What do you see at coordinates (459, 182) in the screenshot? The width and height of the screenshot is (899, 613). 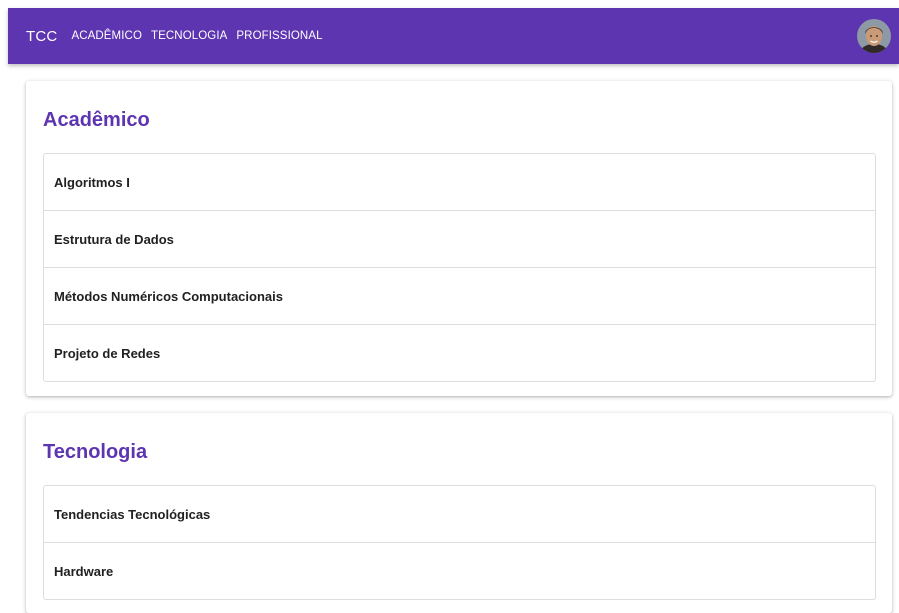 I see `list-item-algoritmos-i: Algoritmos I` at bounding box center [459, 182].